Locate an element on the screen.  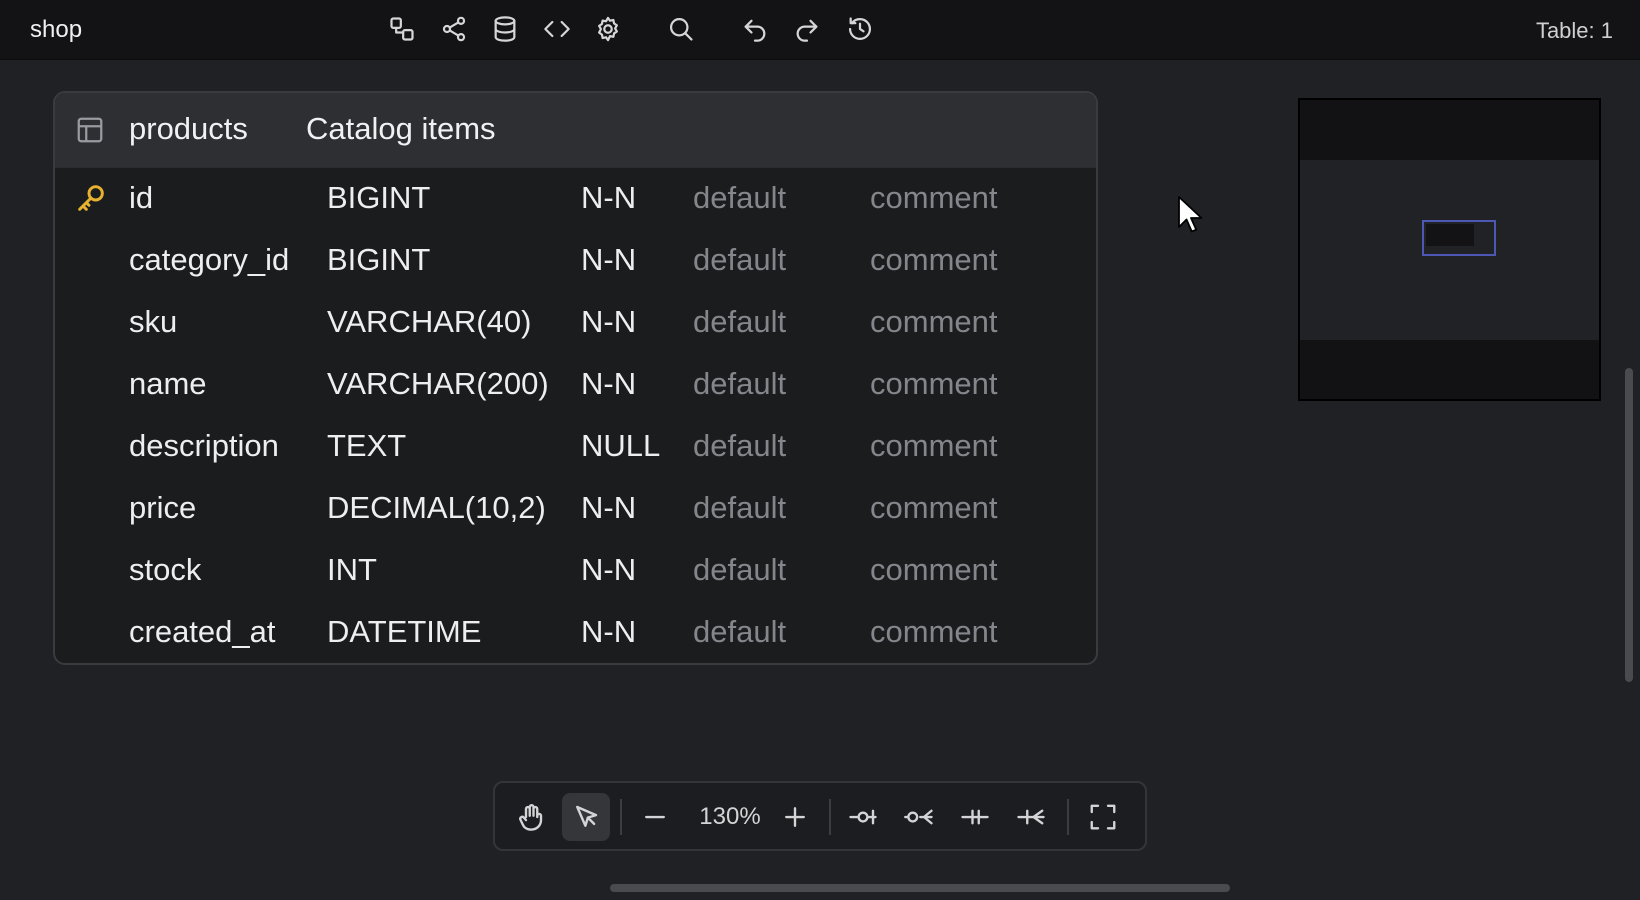
relation-one-one-icon is located at coordinates (975, 817).